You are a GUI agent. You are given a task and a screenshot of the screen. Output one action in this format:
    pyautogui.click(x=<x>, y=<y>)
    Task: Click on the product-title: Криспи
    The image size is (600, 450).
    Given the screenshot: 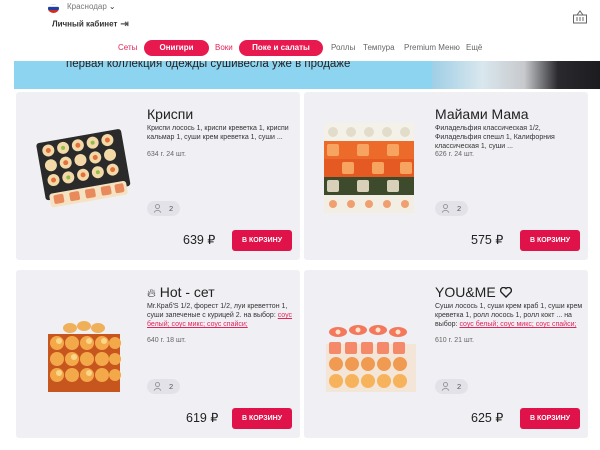 What is the action you would take?
    pyautogui.click(x=170, y=114)
    